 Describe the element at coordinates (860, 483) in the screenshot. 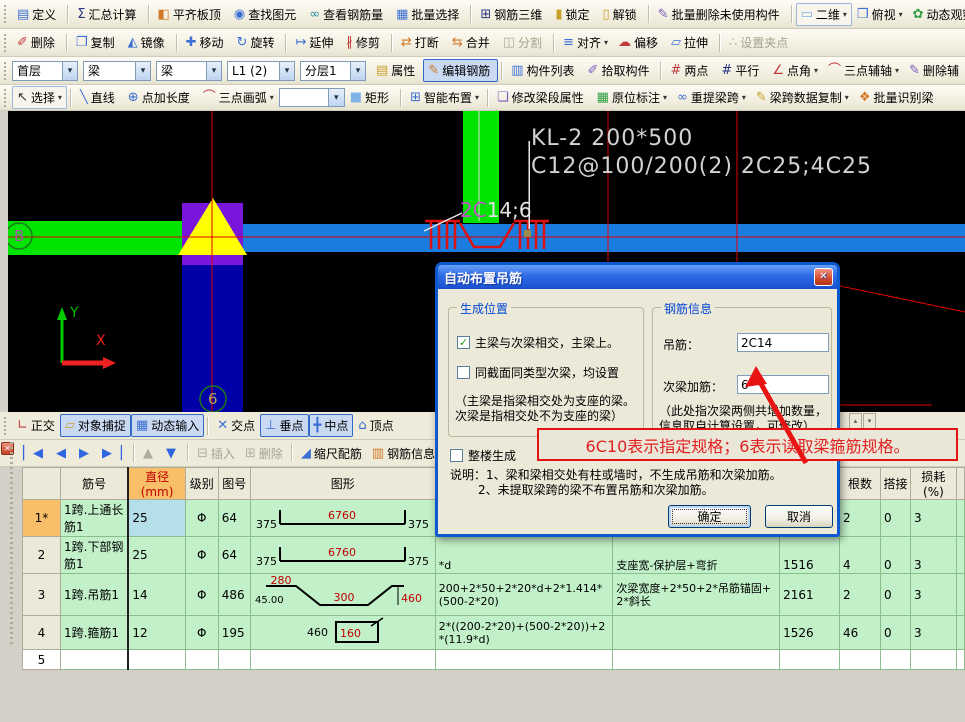

I see `column-header: 根数` at that location.